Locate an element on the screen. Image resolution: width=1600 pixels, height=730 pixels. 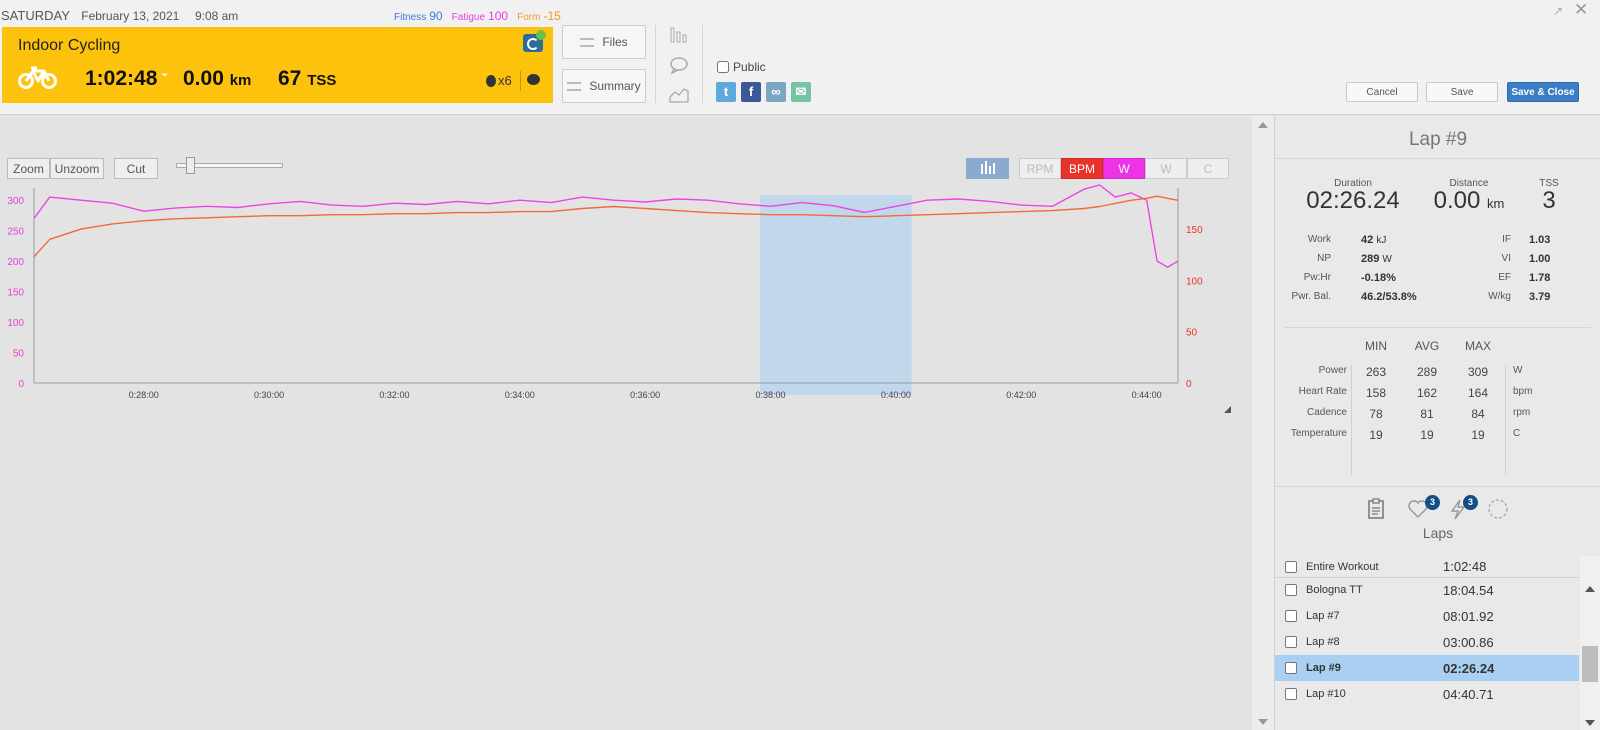
workout-day: SATURDAY is located at coordinates (35, 15).